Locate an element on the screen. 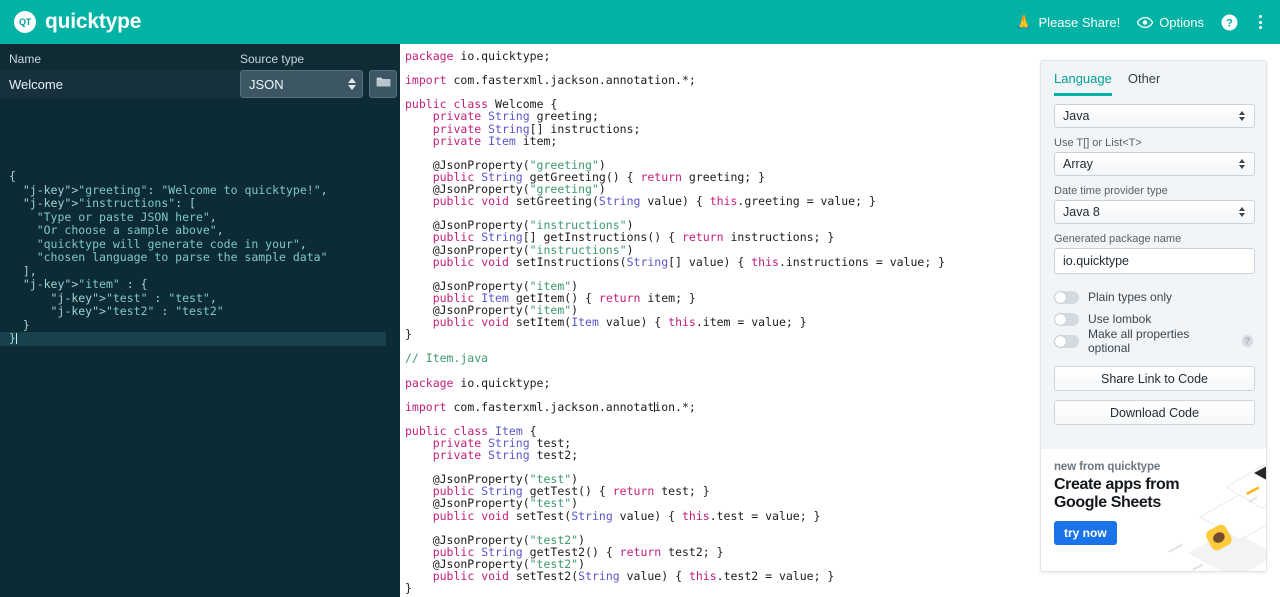 The height and width of the screenshot is (597, 1280). promo-headline: Create apps from Google Sheets is located at coordinates (1160, 494).